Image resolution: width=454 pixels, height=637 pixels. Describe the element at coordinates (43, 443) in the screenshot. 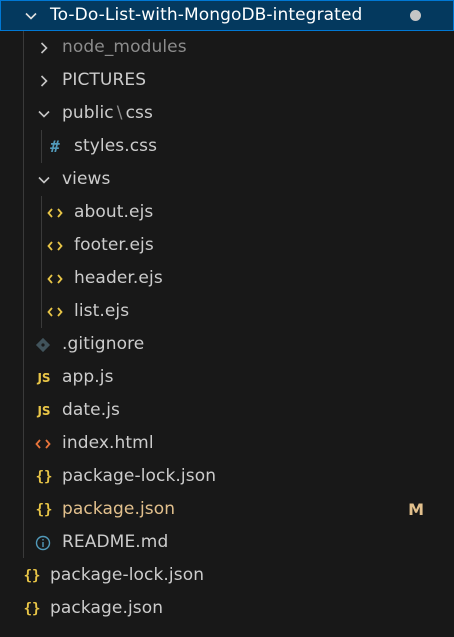

I see `html-icon` at that location.